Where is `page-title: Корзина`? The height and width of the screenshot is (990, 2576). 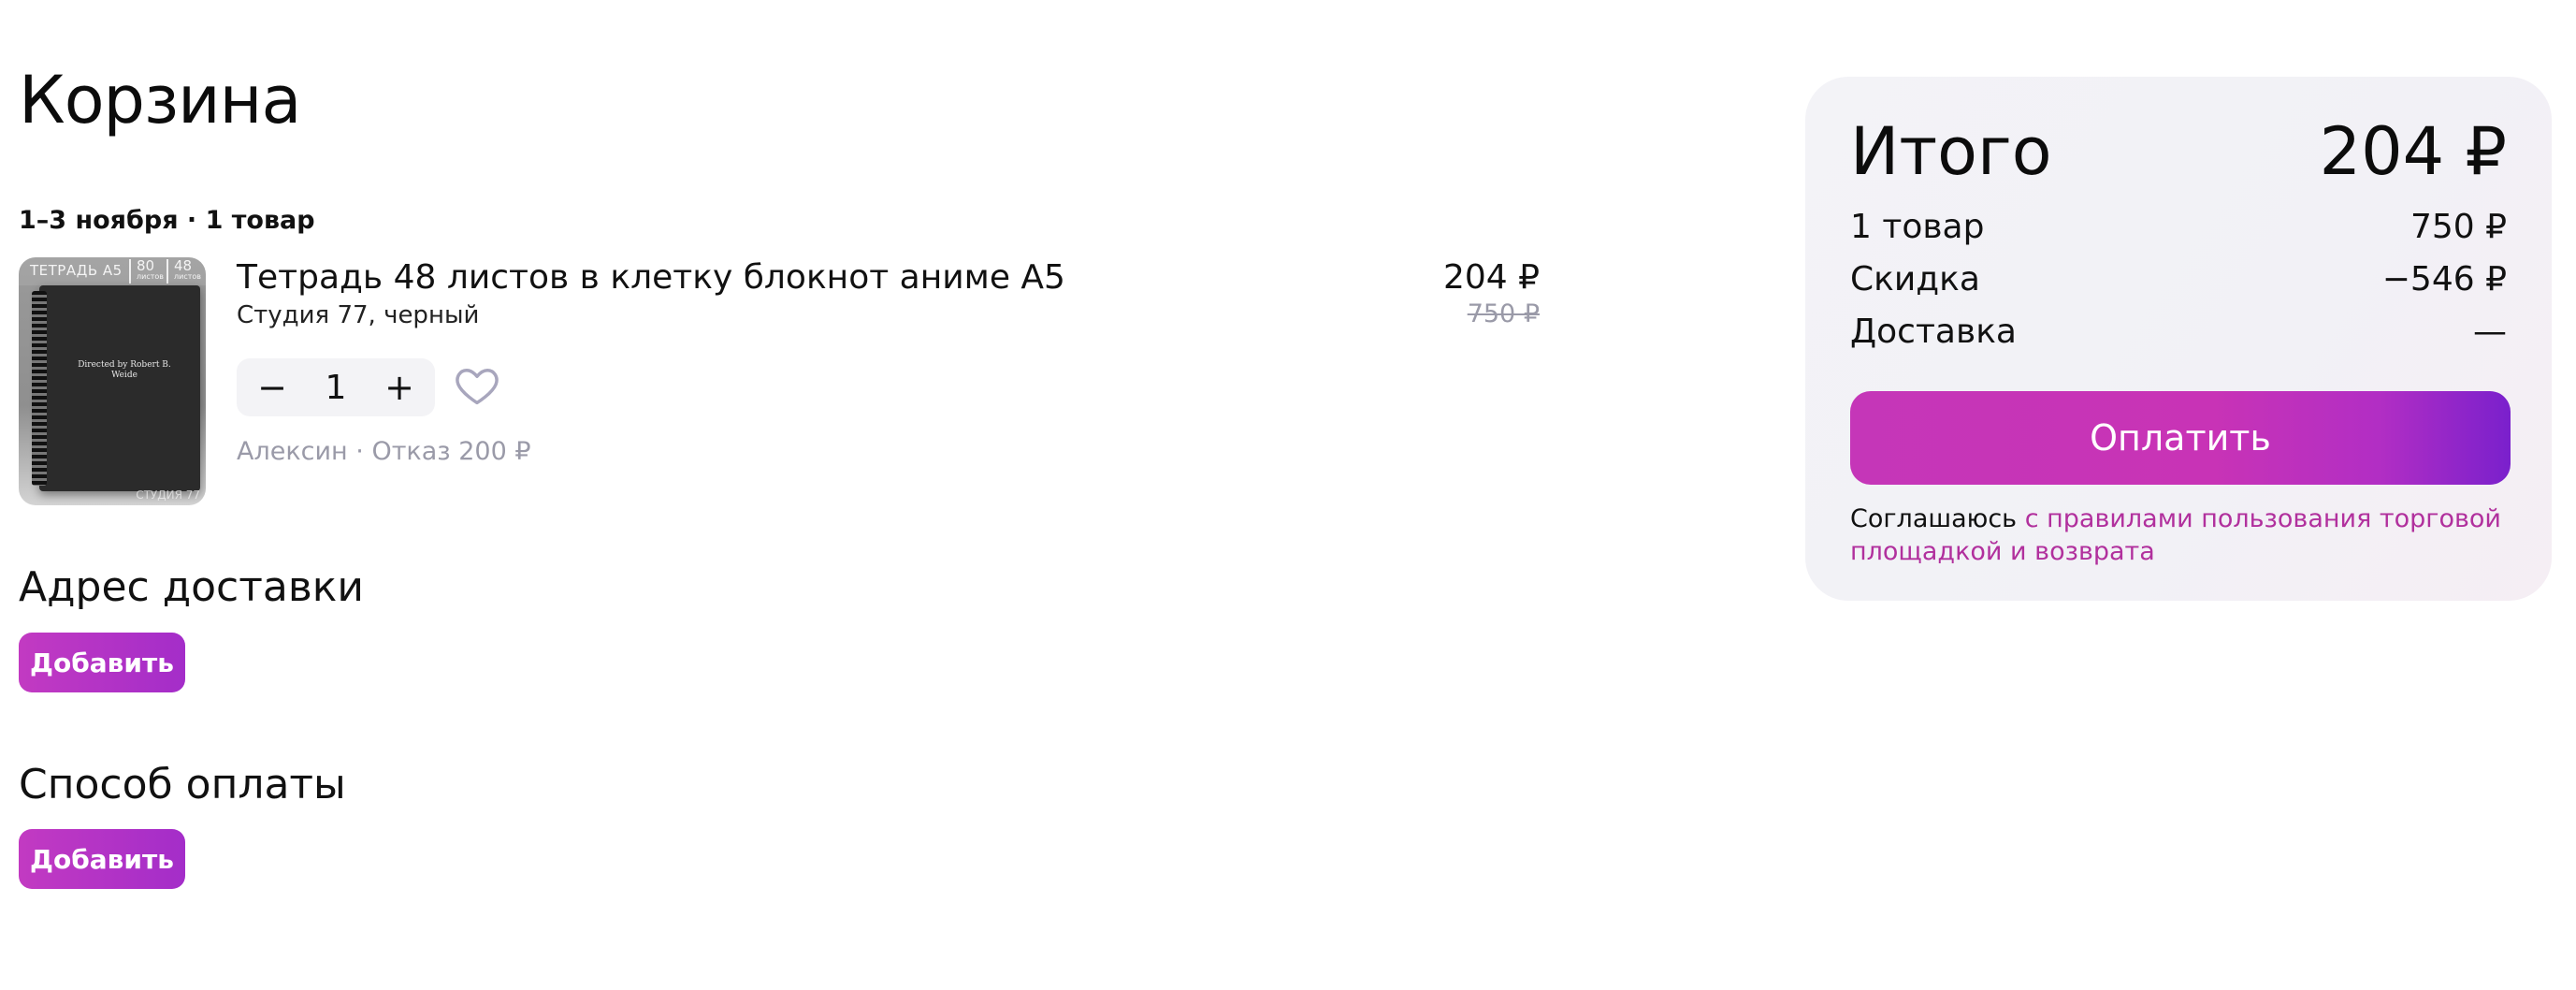 page-title: Корзина is located at coordinates (160, 100).